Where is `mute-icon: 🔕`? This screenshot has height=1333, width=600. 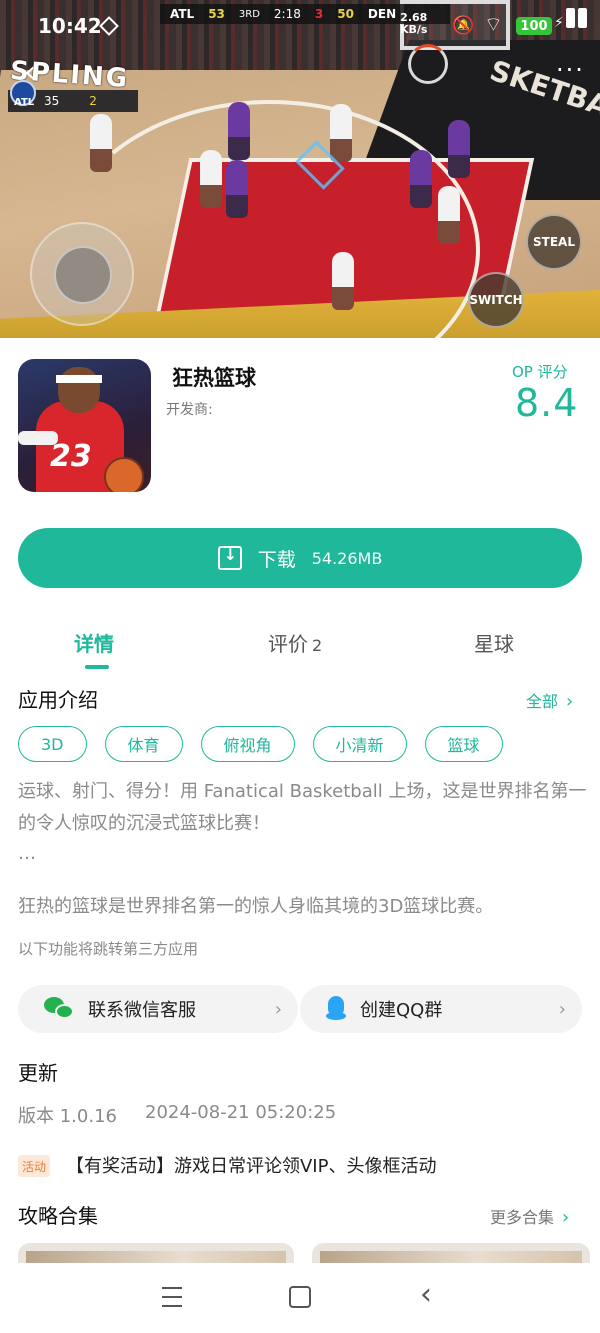
mute-icon: 🔕 is located at coordinates (463, 25).